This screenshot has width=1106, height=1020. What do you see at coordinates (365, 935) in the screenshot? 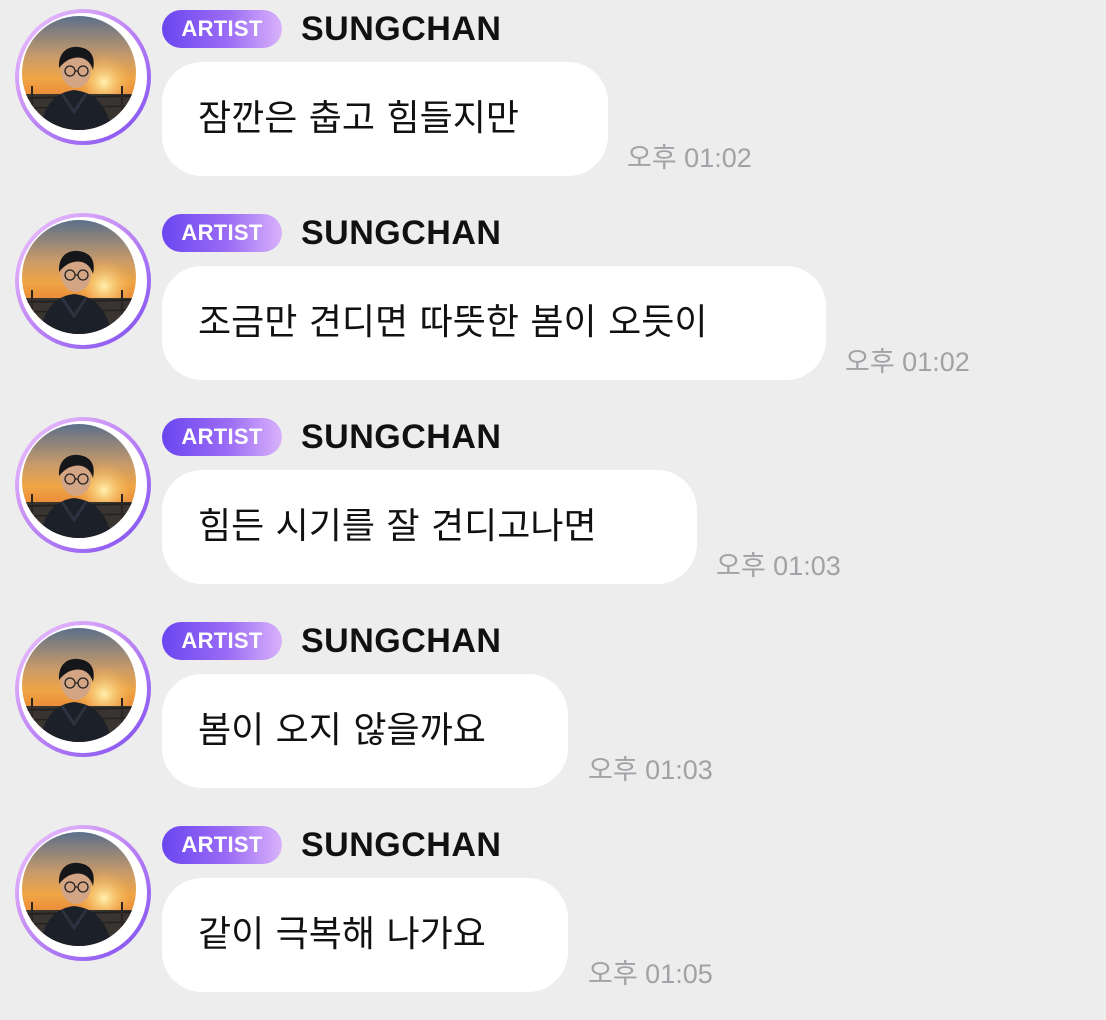
I see `message-bubble: 같이 극복해 나가요` at bounding box center [365, 935].